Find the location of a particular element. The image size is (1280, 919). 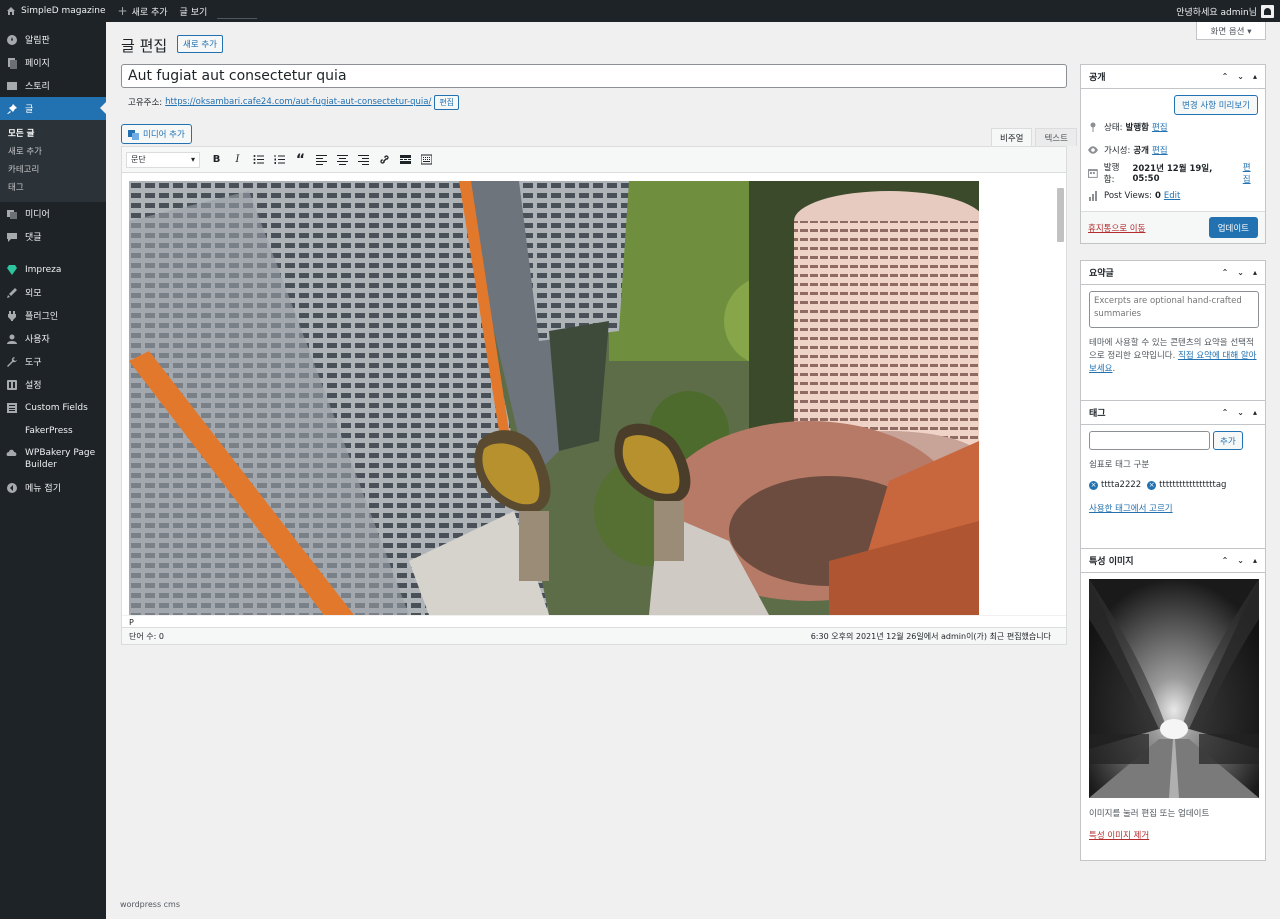

insert-more-button is located at coordinates (405, 159).